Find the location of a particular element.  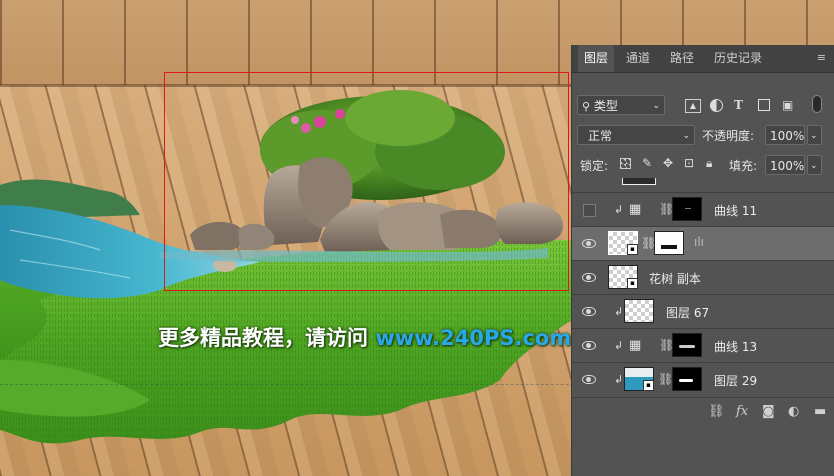

lock-artboard-icon: ⊡ is located at coordinates (689, 163).